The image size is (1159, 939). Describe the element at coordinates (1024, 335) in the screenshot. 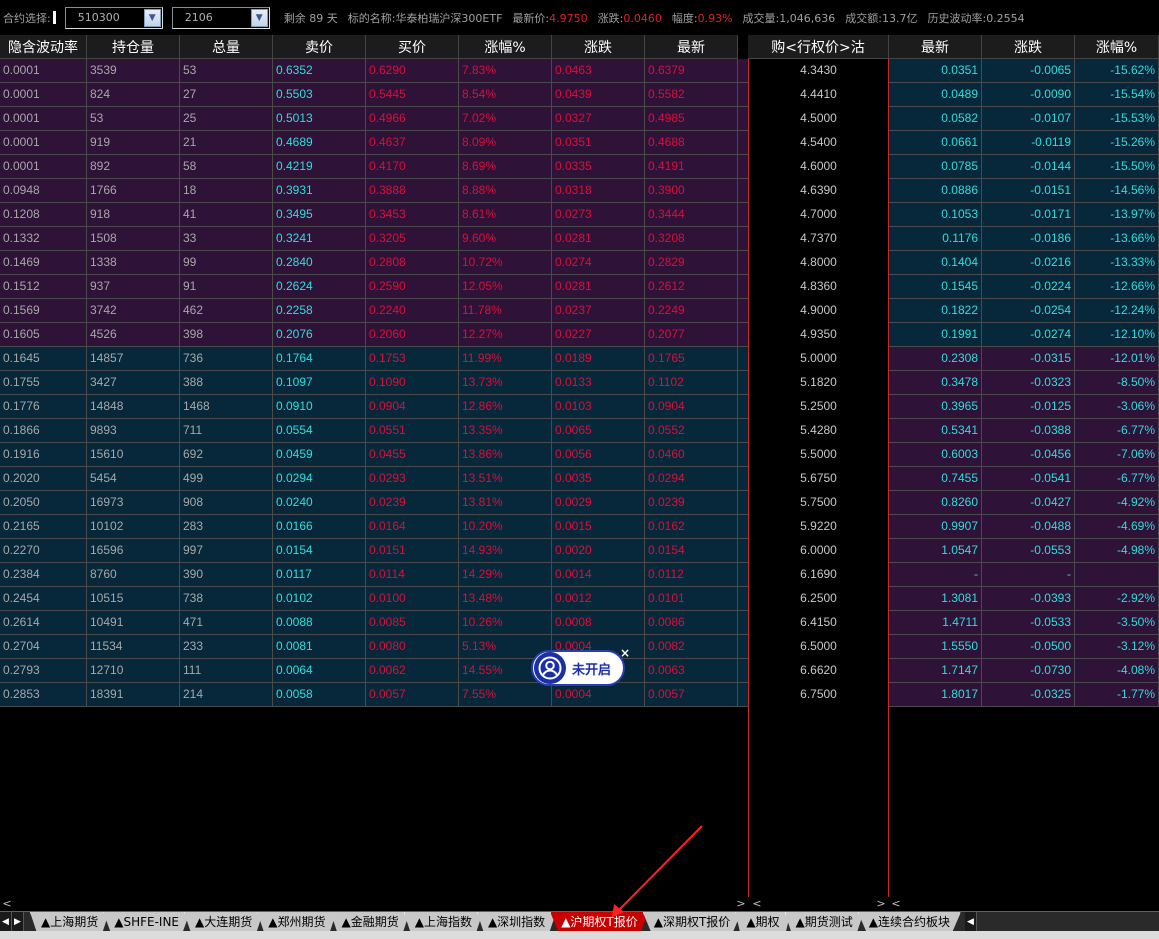

I see `put-row: 0.1991 -0.0274 -12.10%` at that location.